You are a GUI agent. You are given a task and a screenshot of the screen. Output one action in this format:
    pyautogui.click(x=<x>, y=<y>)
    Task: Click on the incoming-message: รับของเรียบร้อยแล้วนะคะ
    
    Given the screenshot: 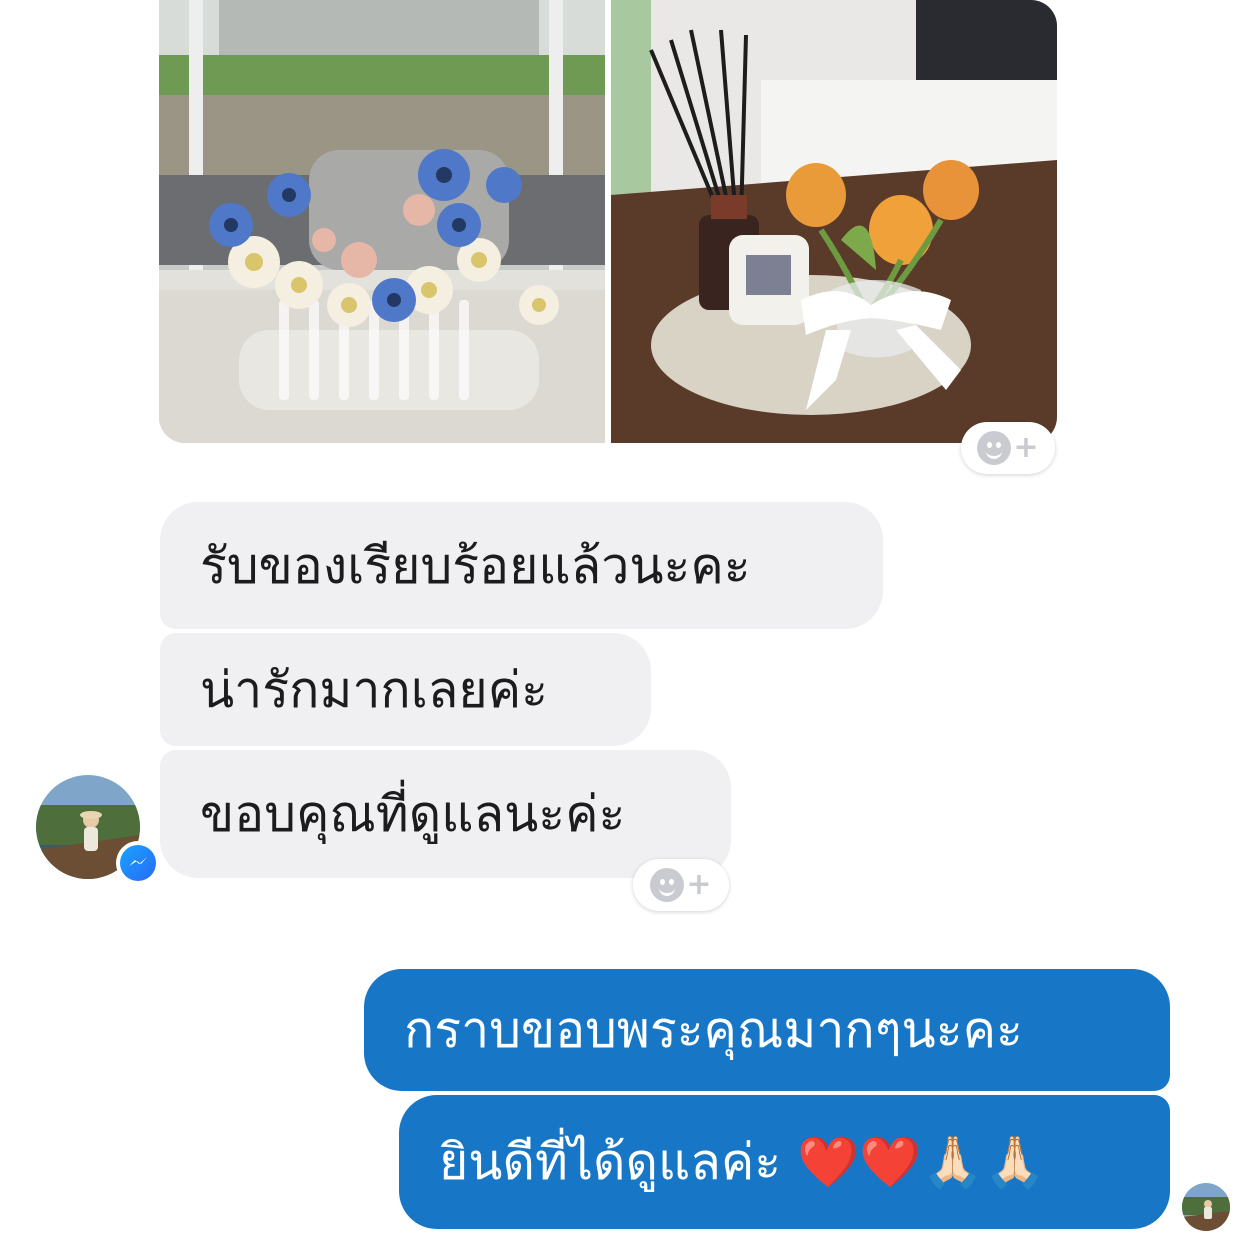 What is the action you would take?
    pyautogui.click(x=521, y=565)
    